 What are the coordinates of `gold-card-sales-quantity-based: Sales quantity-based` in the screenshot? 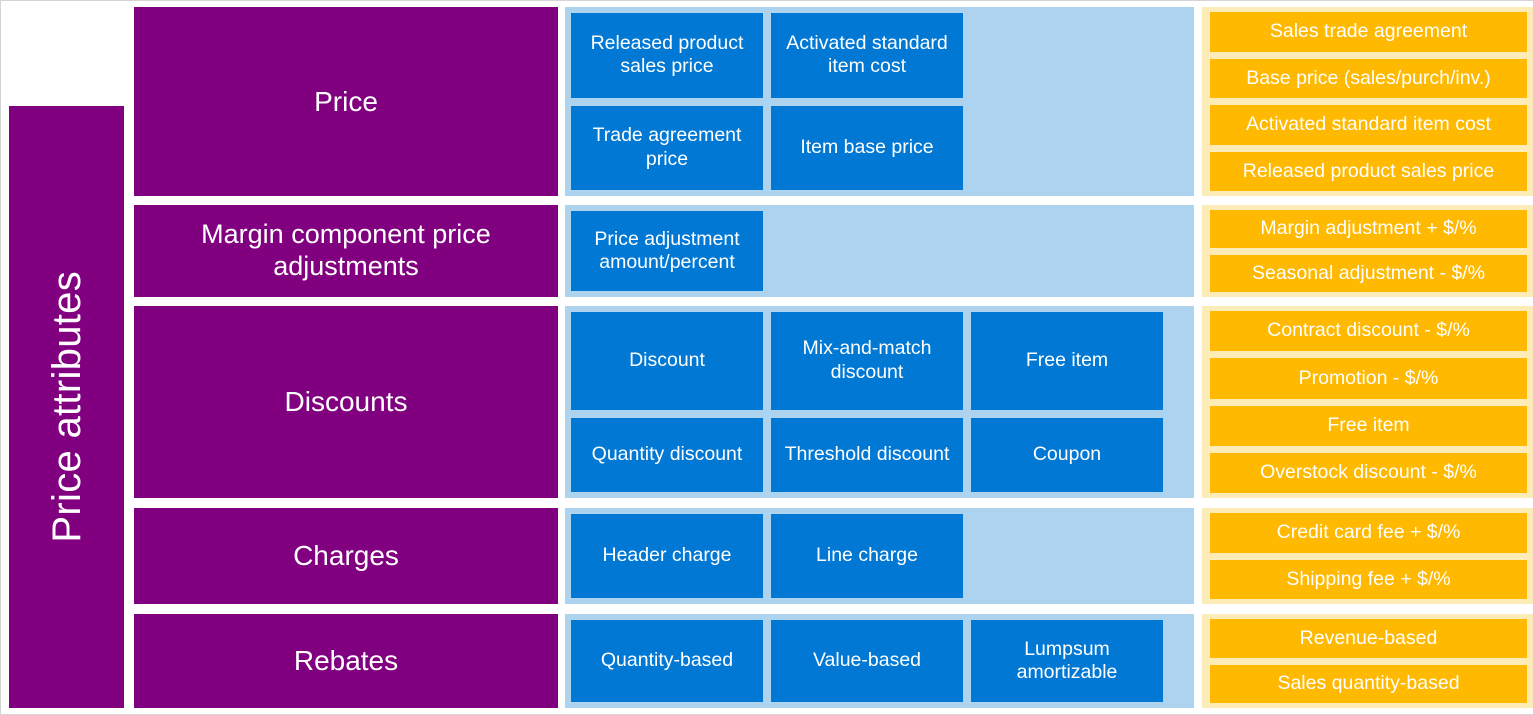 It's located at (1368, 683).